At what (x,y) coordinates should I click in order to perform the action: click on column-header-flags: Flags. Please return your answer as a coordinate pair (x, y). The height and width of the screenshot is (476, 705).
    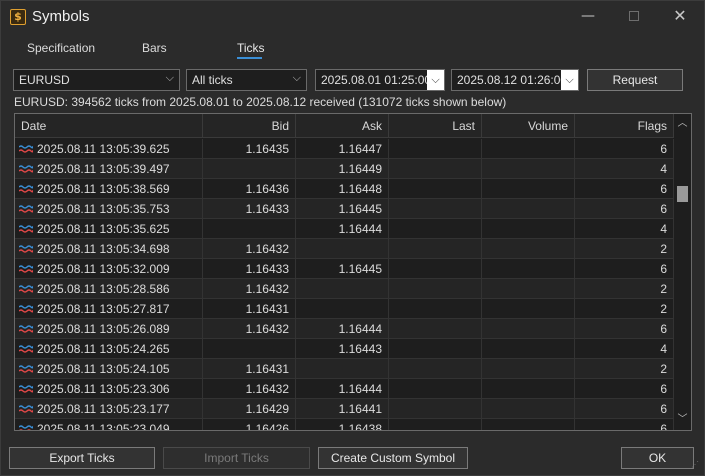
    Looking at the image, I should click on (624, 126).